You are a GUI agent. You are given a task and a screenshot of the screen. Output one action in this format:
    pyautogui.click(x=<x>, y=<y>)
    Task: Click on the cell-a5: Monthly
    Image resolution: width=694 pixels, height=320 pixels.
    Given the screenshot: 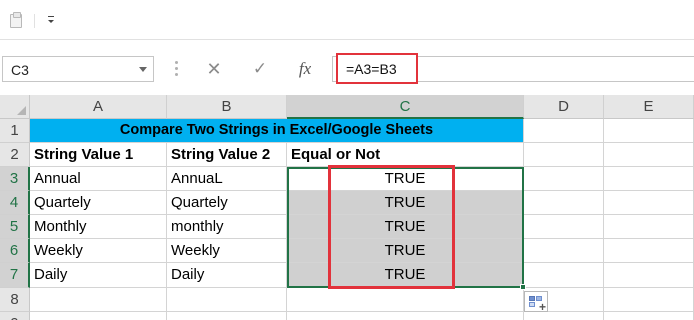 What is the action you would take?
    pyautogui.click(x=98, y=227)
    